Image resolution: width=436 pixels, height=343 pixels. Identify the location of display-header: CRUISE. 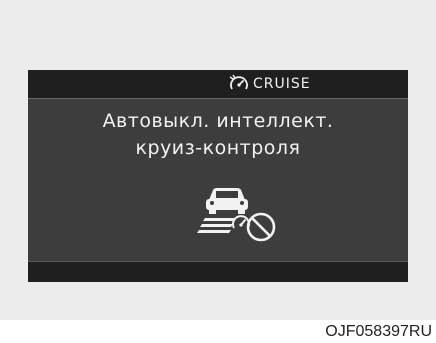
(218, 84).